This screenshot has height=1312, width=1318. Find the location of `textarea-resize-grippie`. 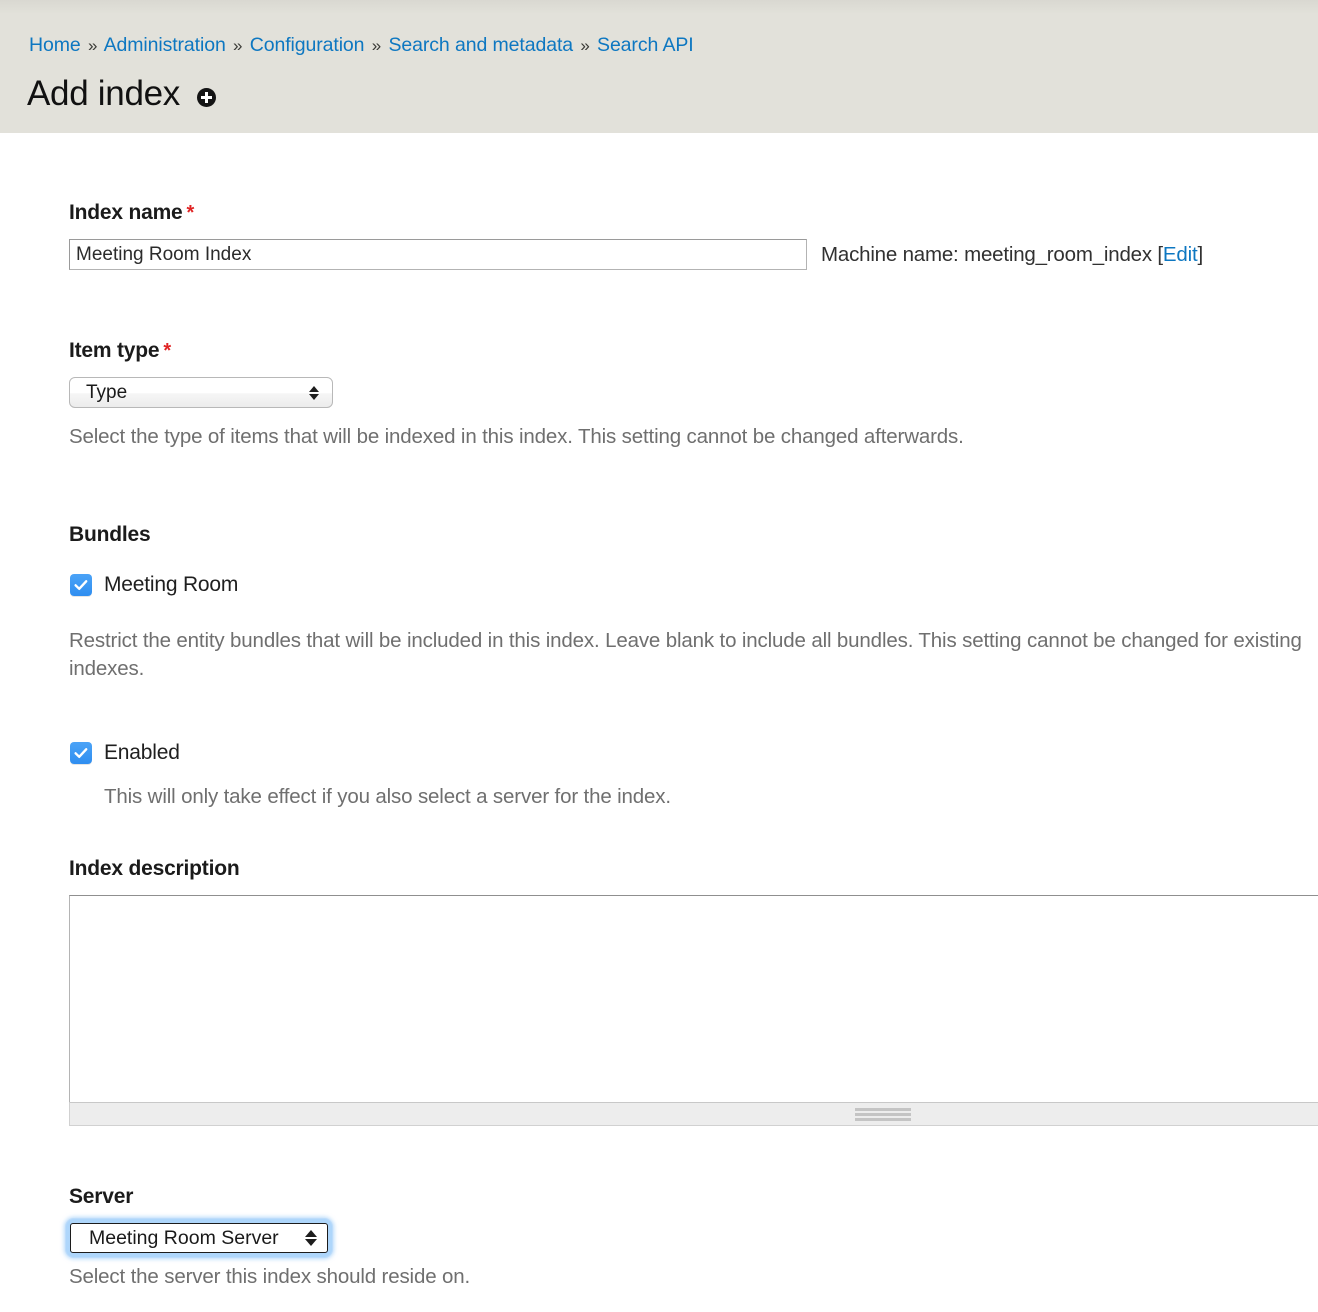

textarea-resize-grippie is located at coordinates (693, 1114).